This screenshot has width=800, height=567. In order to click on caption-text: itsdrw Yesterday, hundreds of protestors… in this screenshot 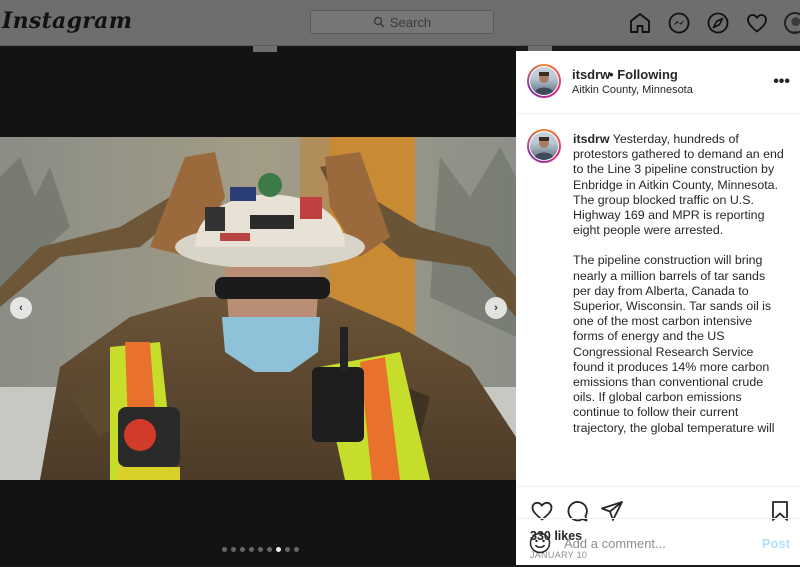, I will do `click(679, 291)`.